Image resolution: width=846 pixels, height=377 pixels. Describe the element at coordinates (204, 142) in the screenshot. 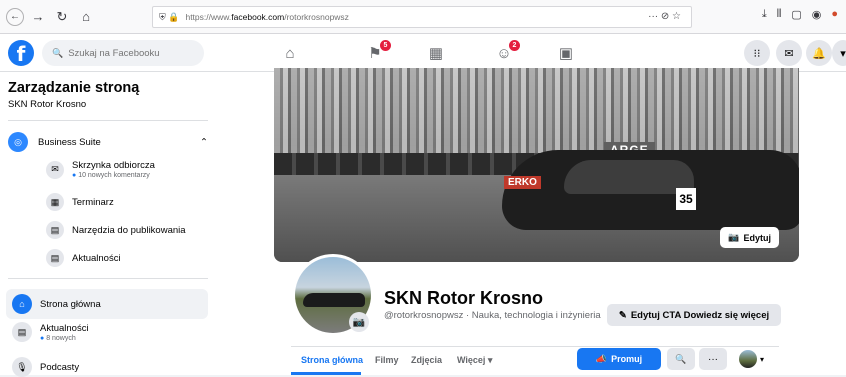

I see `chevron-up-icon: ⌃` at that location.